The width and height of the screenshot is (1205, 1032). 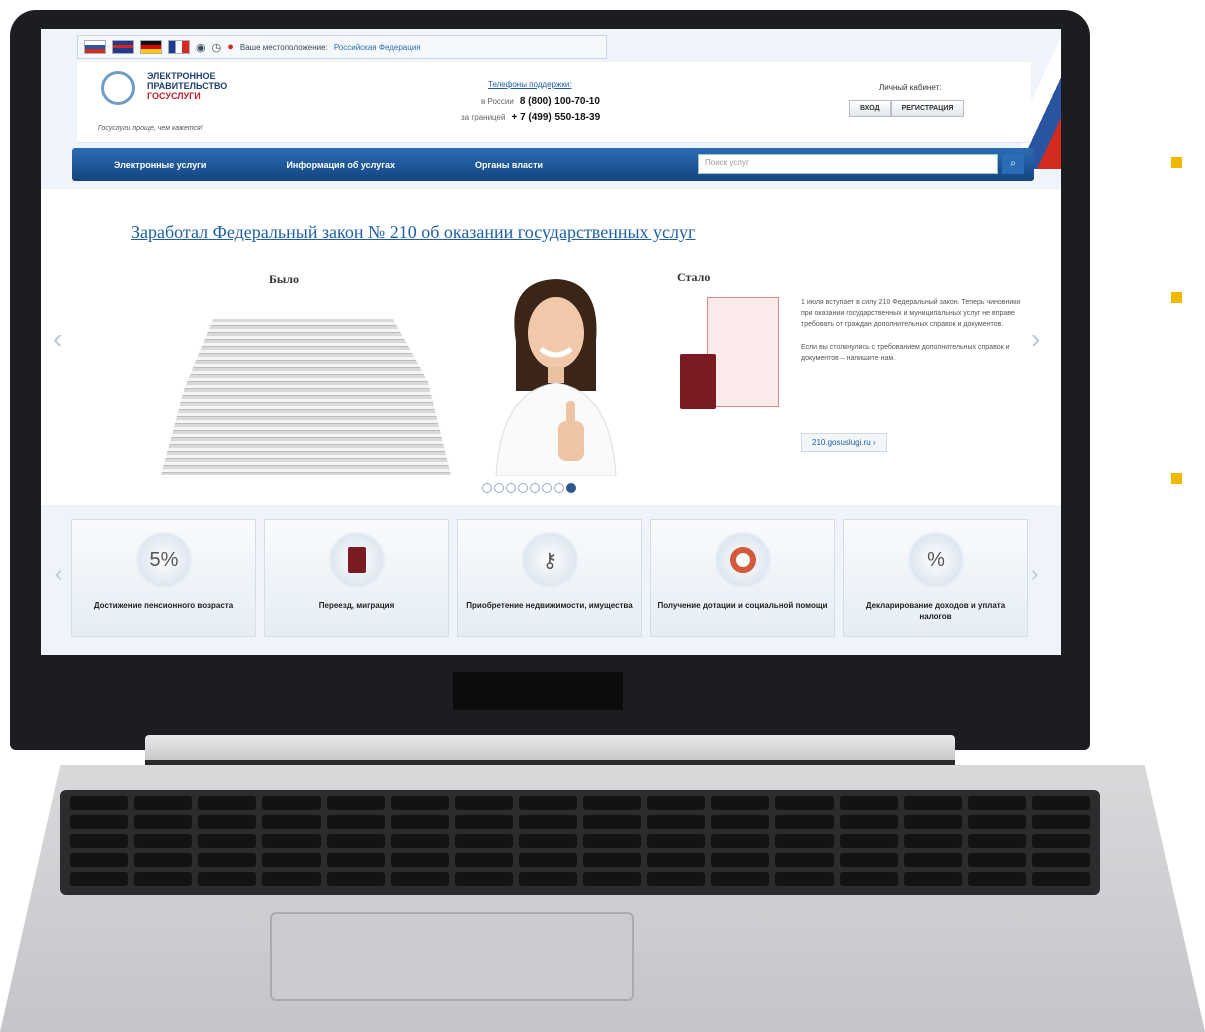 What do you see at coordinates (848, 164) in the screenshot?
I see `search-input: Поиск услуг` at bounding box center [848, 164].